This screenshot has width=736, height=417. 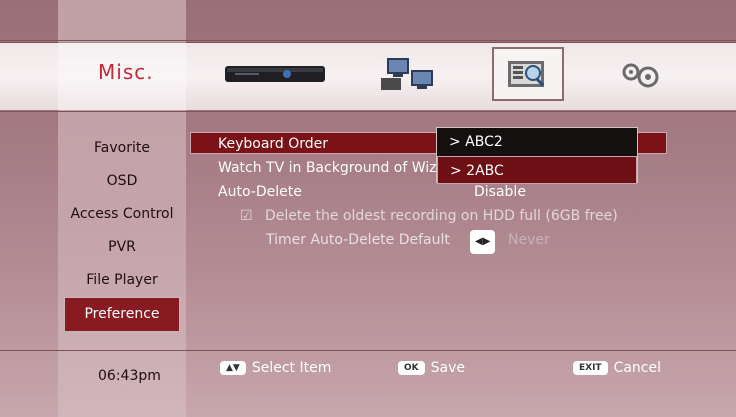 I want to click on sidebar-item-pvr: PVR, so click(x=122, y=247).